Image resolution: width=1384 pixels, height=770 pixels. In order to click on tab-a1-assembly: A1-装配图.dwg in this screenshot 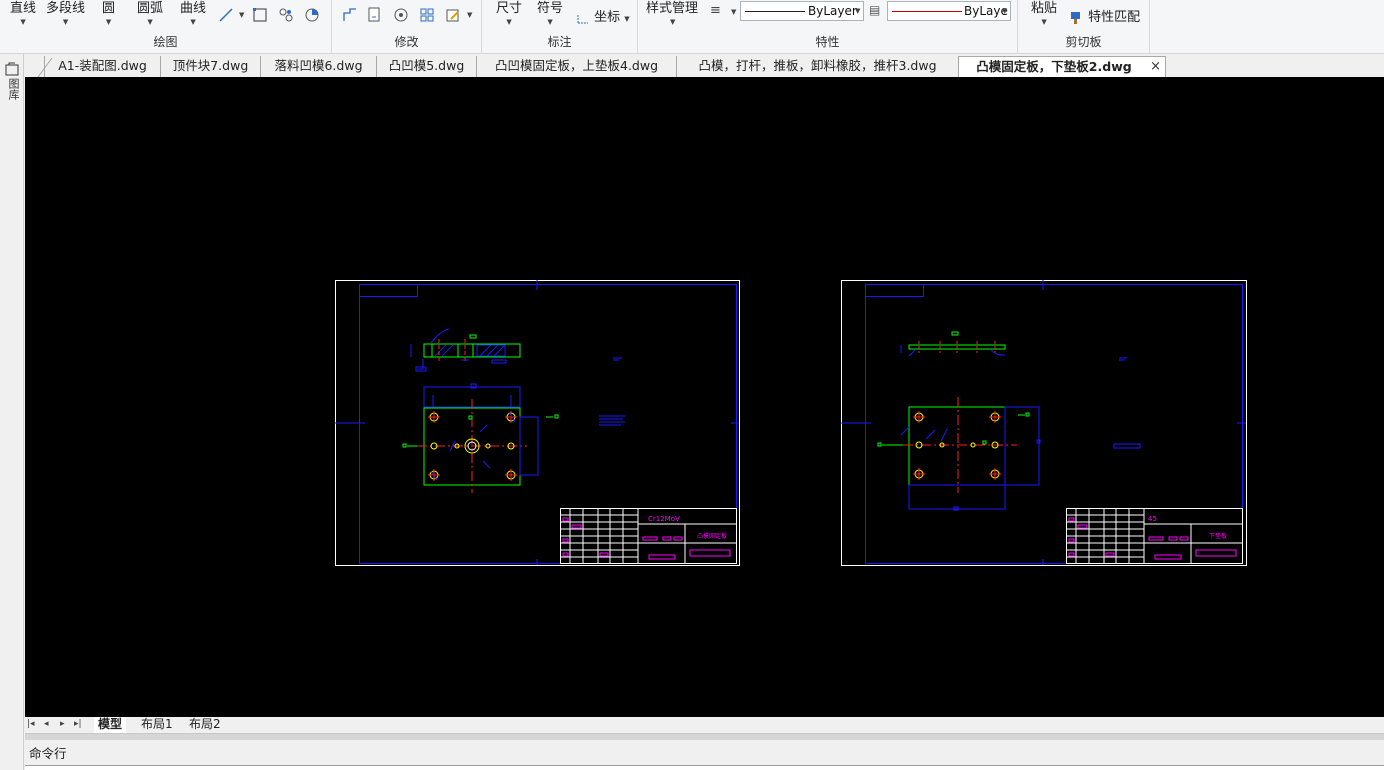, I will do `click(102, 66)`.